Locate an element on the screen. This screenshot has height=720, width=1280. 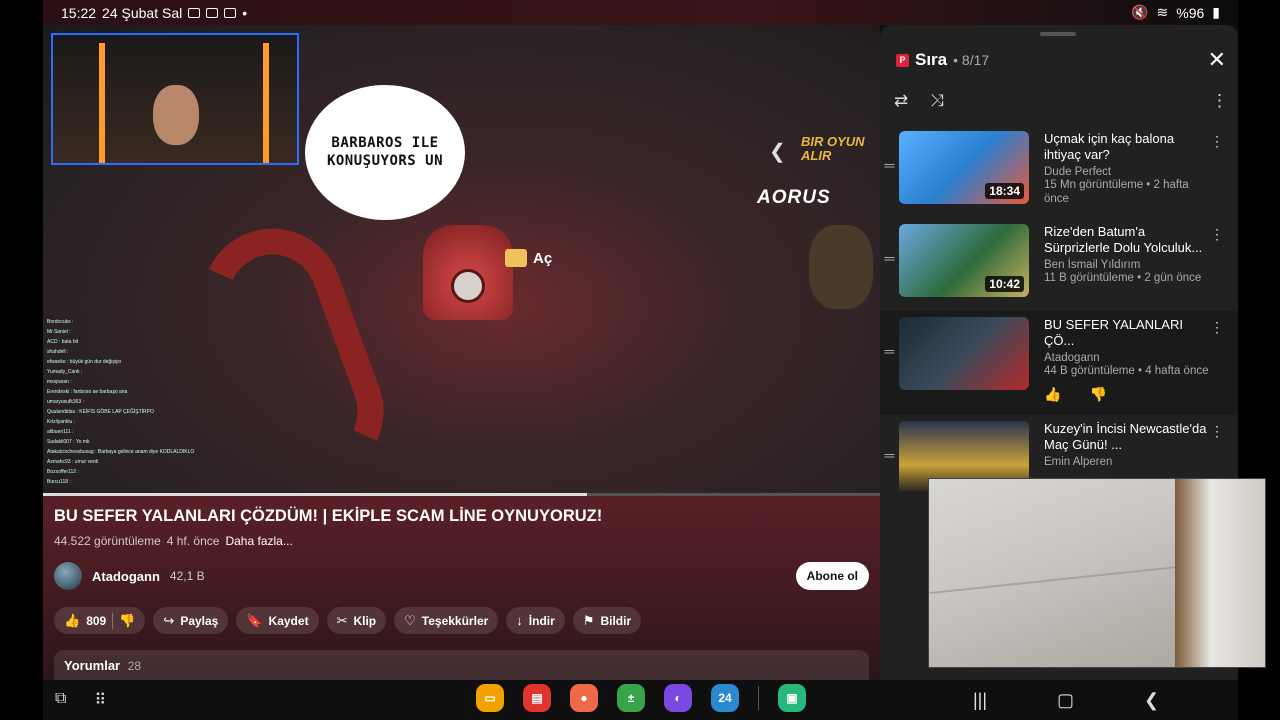
thanks-label: Teşekkürler is located at coordinates (455, 620).